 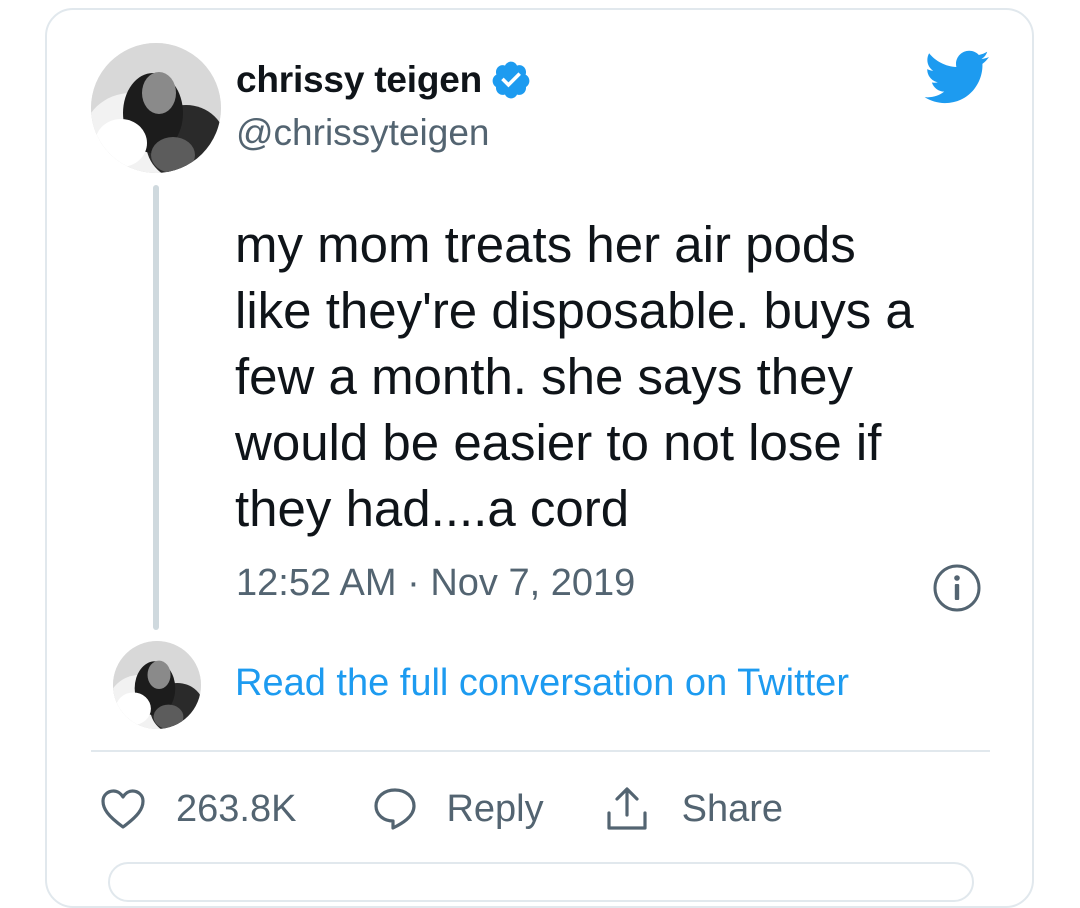 What do you see at coordinates (359, 80) in the screenshot?
I see `author-display-name: chrissy teigen` at bounding box center [359, 80].